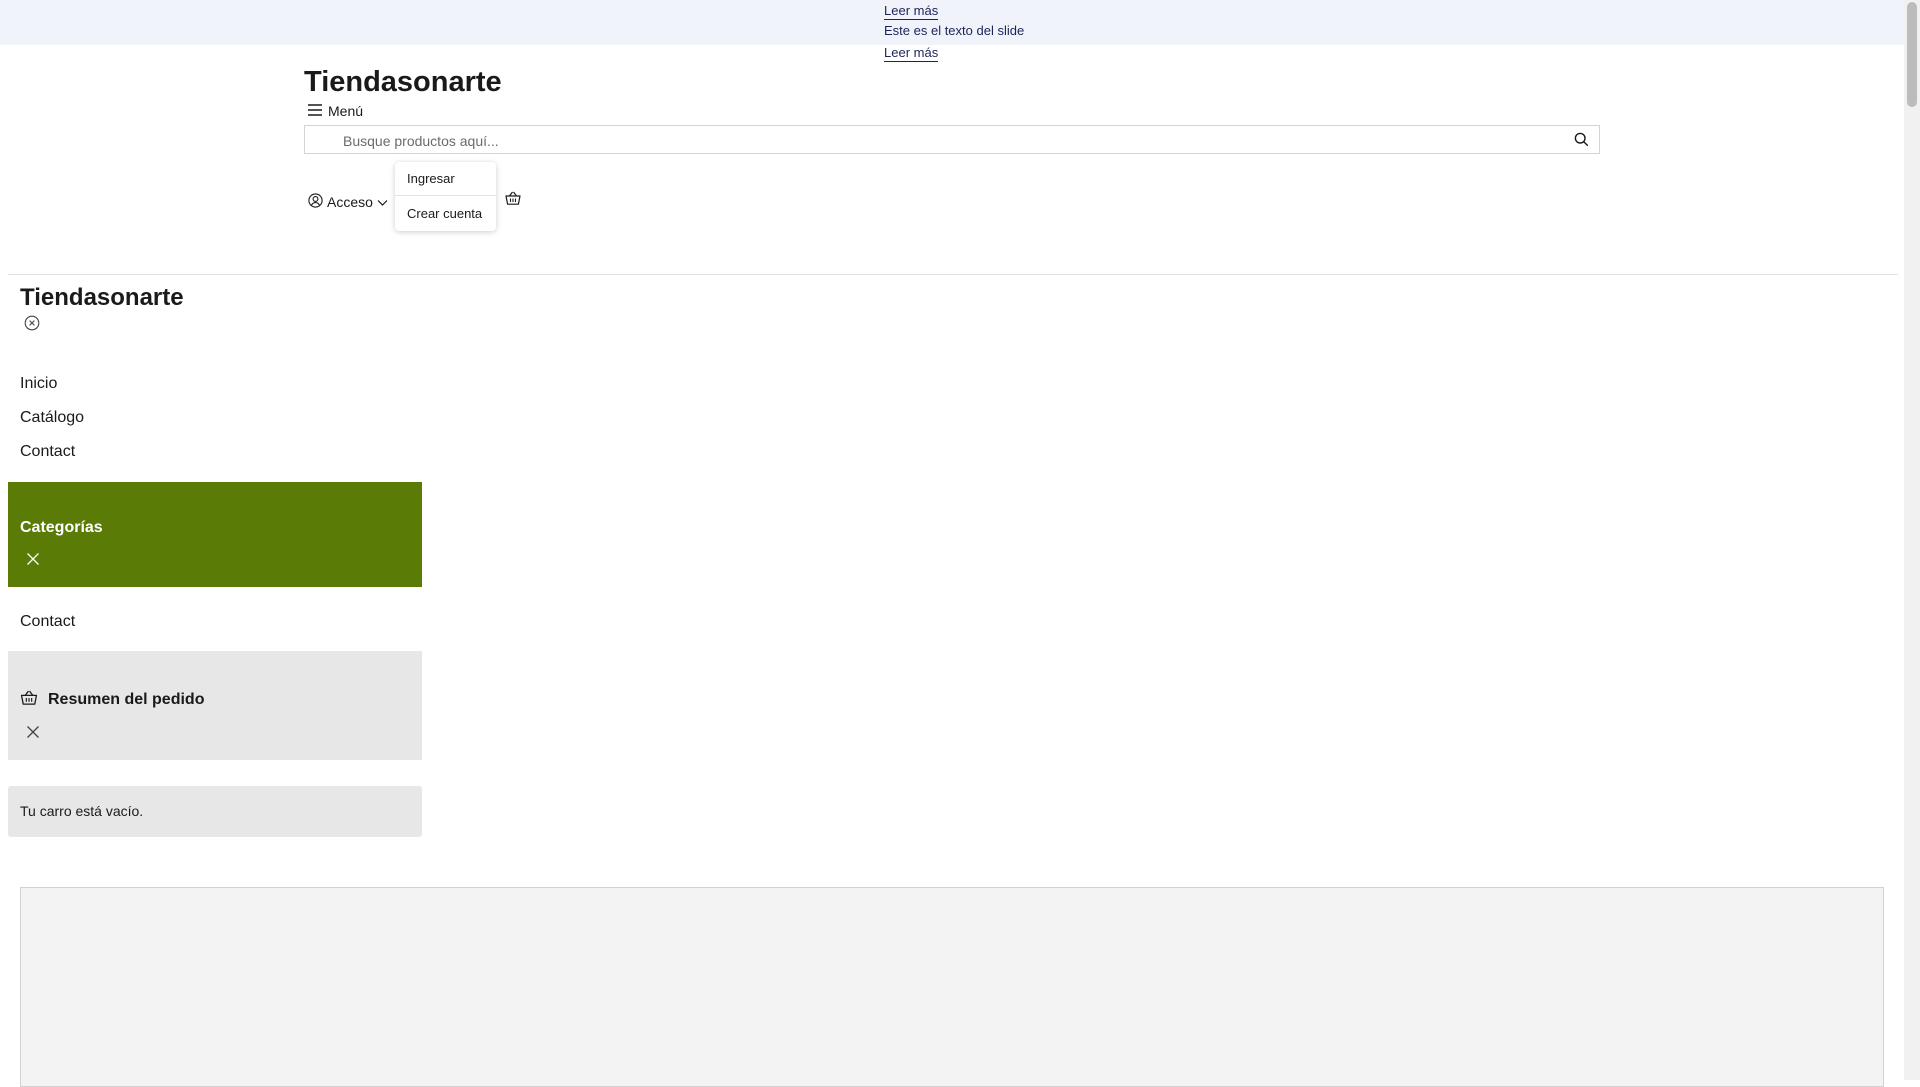 The image size is (1920, 1087). What do you see at coordinates (1912, 54) in the screenshot?
I see `scrollbar-thumb` at bounding box center [1912, 54].